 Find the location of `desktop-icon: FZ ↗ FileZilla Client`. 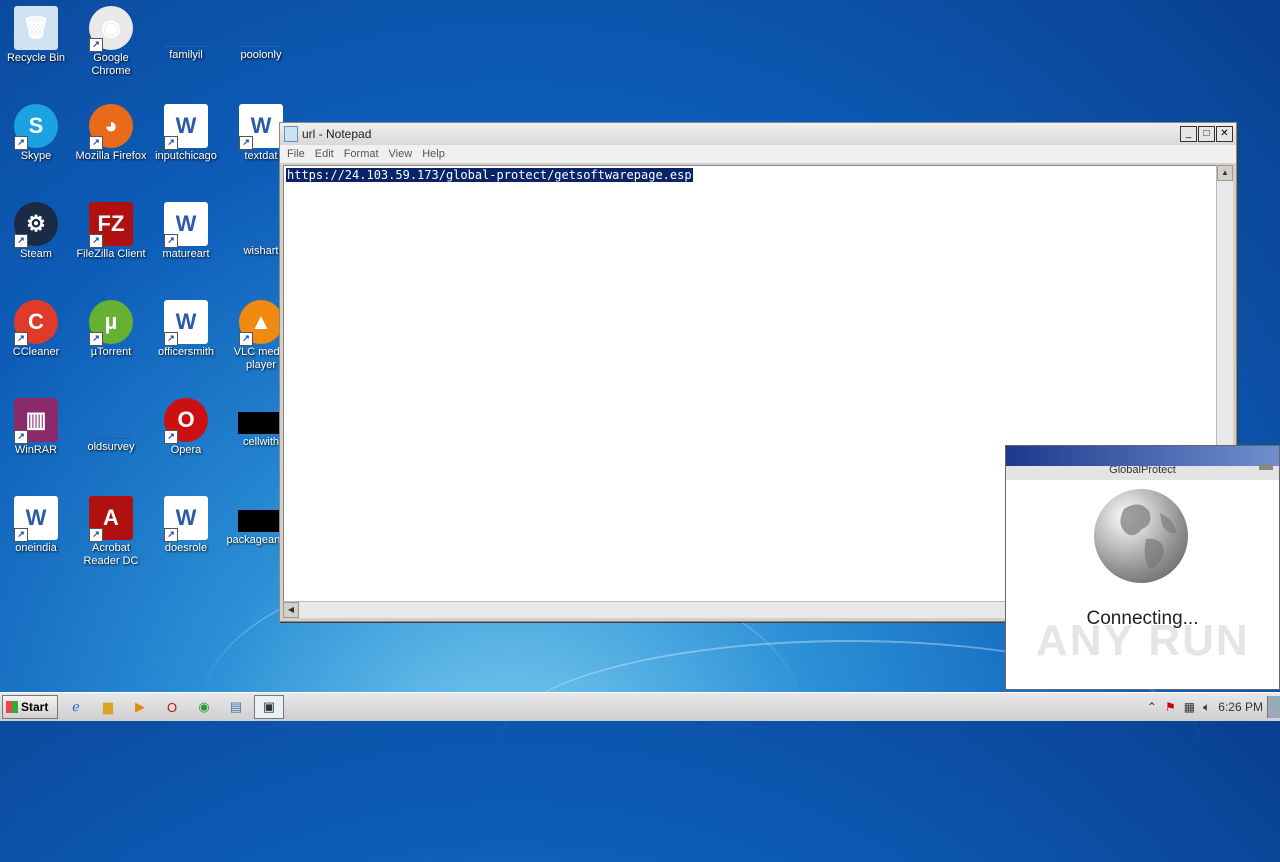

desktop-icon: FZ ↗ FileZilla Client is located at coordinates (111, 228).